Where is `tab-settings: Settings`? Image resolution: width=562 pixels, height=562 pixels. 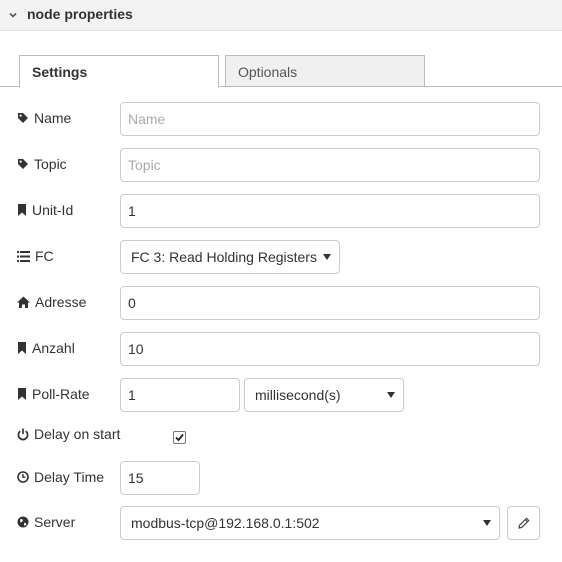 tab-settings: Settings is located at coordinates (119, 71).